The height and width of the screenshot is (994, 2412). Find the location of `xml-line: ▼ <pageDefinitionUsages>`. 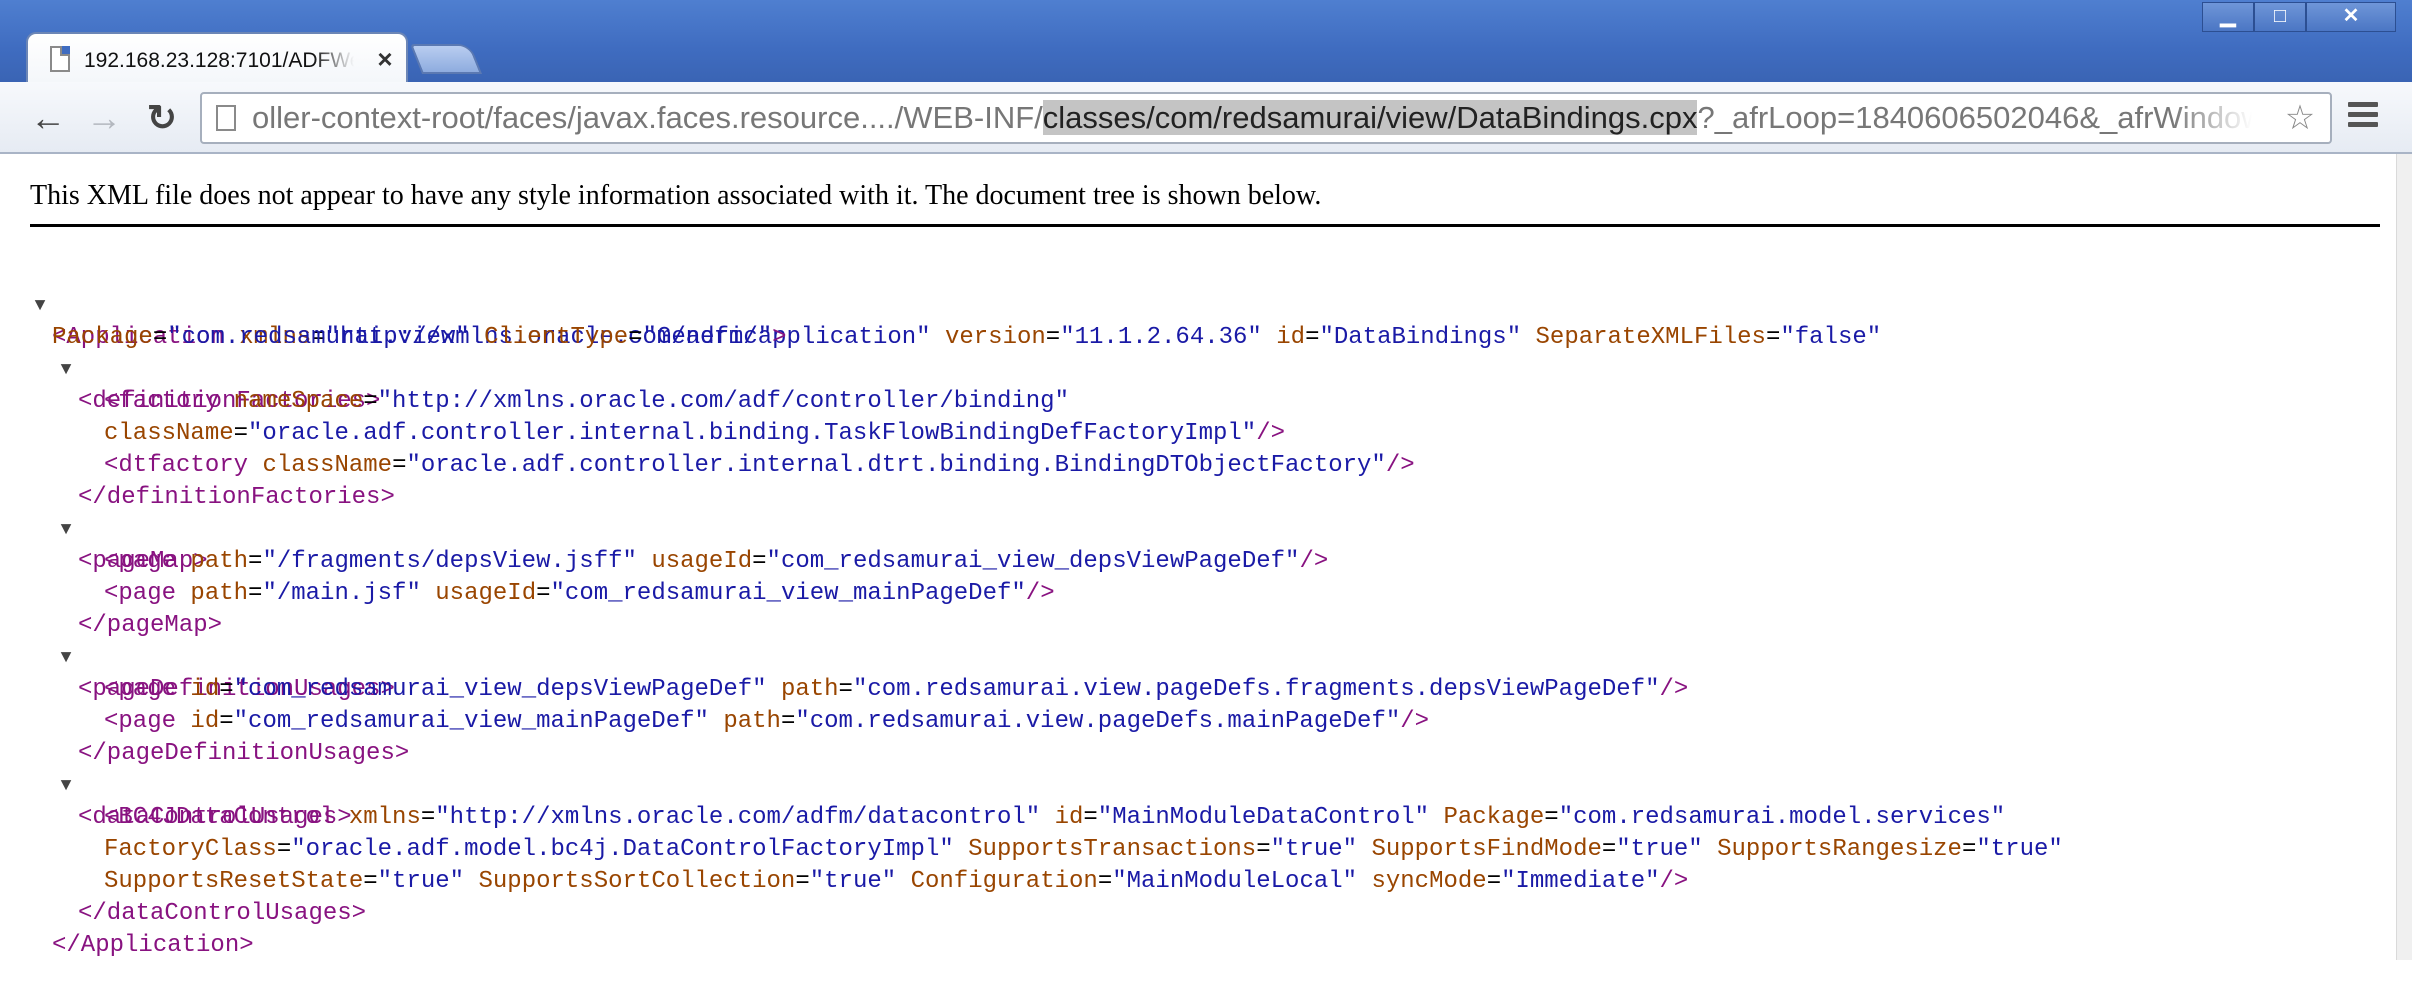

xml-line: ▼ <pageDefinitionUsages> is located at coordinates (1190, 656).